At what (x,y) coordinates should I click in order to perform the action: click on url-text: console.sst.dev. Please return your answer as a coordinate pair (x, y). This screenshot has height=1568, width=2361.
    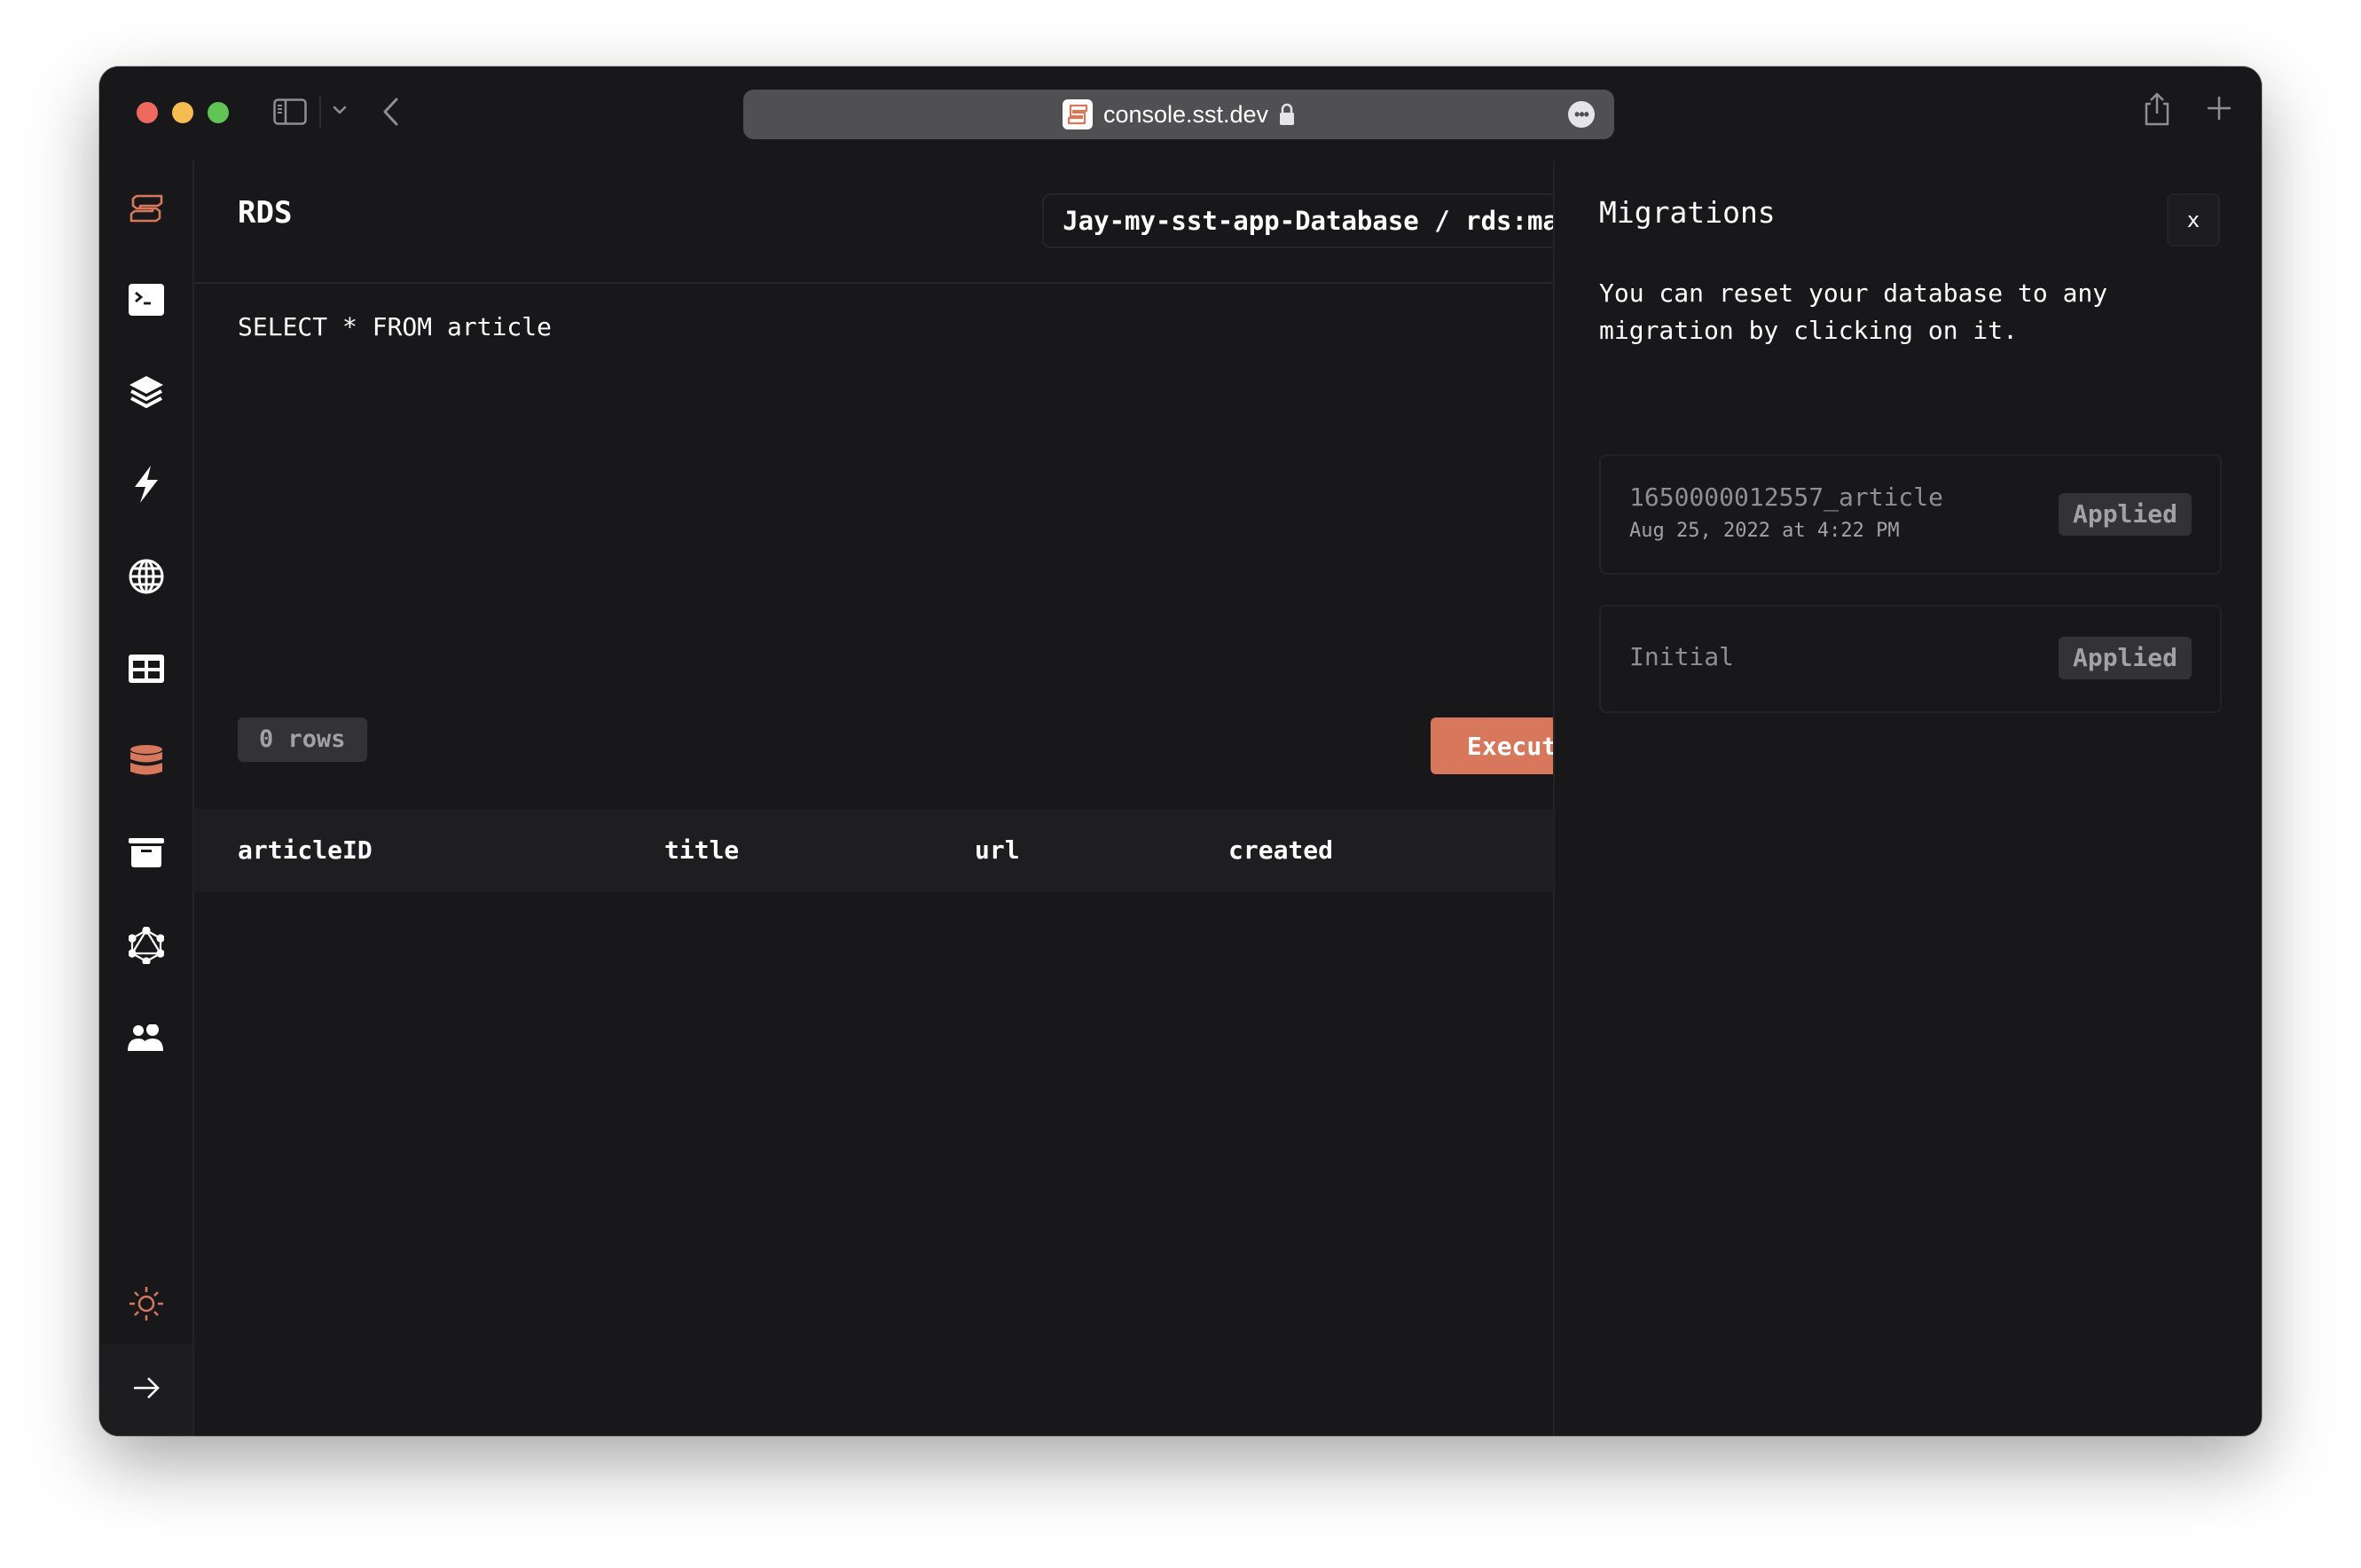
    Looking at the image, I should click on (1186, 114).